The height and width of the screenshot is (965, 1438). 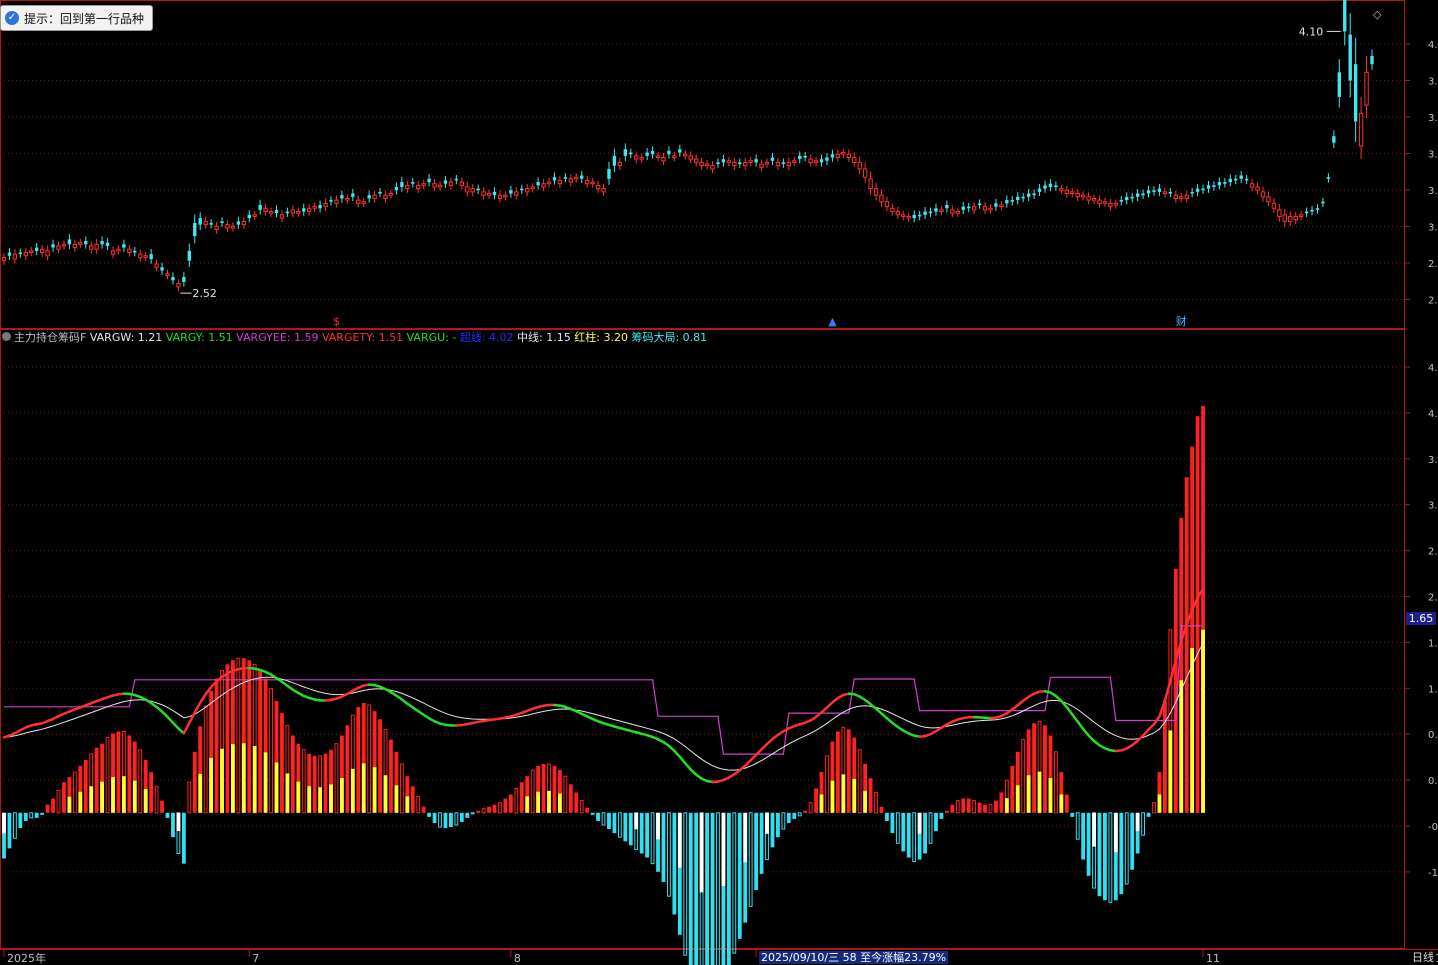 What do you see at coordinates (1213, 958) in the screenshot?
I see `x-axis-label: 11` at bounding box center [1213, 958].